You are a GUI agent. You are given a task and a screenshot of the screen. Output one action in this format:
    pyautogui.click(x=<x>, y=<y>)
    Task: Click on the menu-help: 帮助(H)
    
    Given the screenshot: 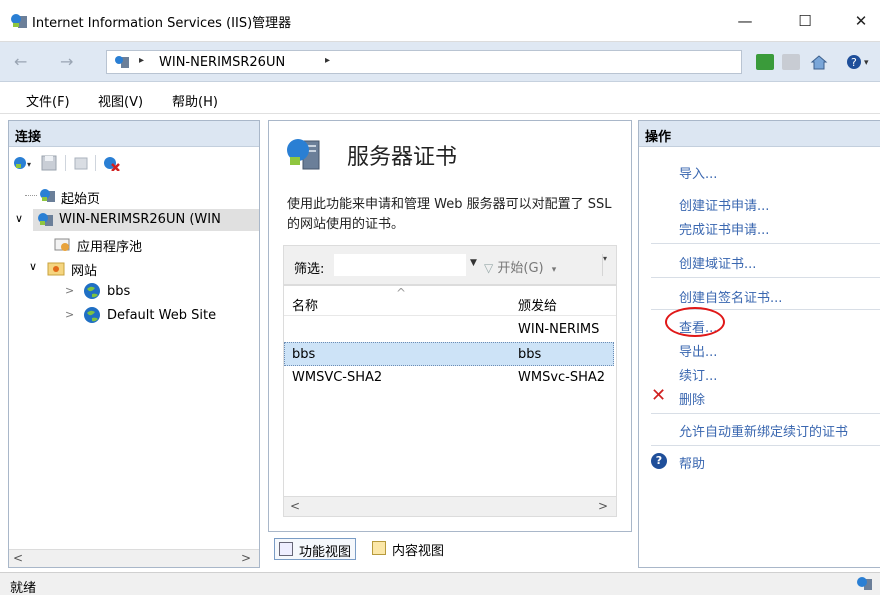 What is the action you would take?
    pyautogui.click(x=195, y=100)
    